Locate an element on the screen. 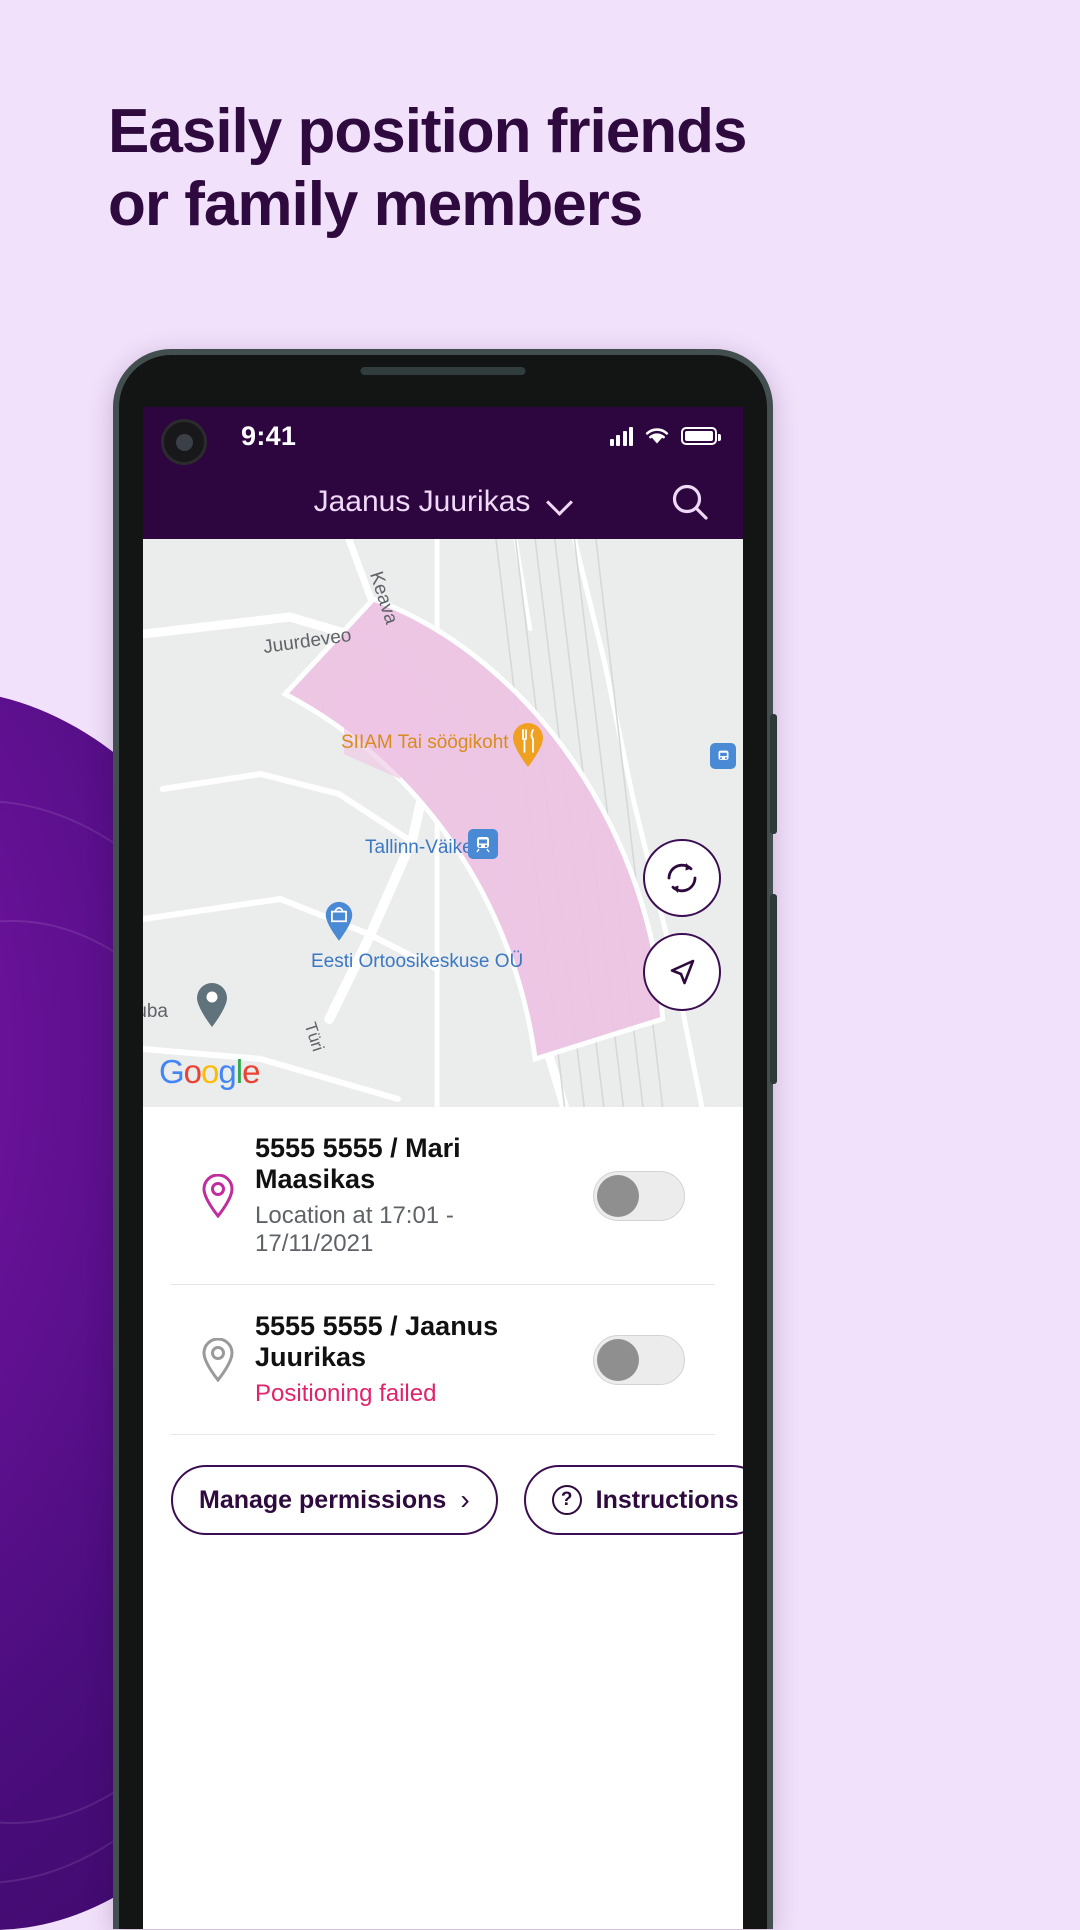  map-label-tuba: tuba is located at coordinates (155, 1011).